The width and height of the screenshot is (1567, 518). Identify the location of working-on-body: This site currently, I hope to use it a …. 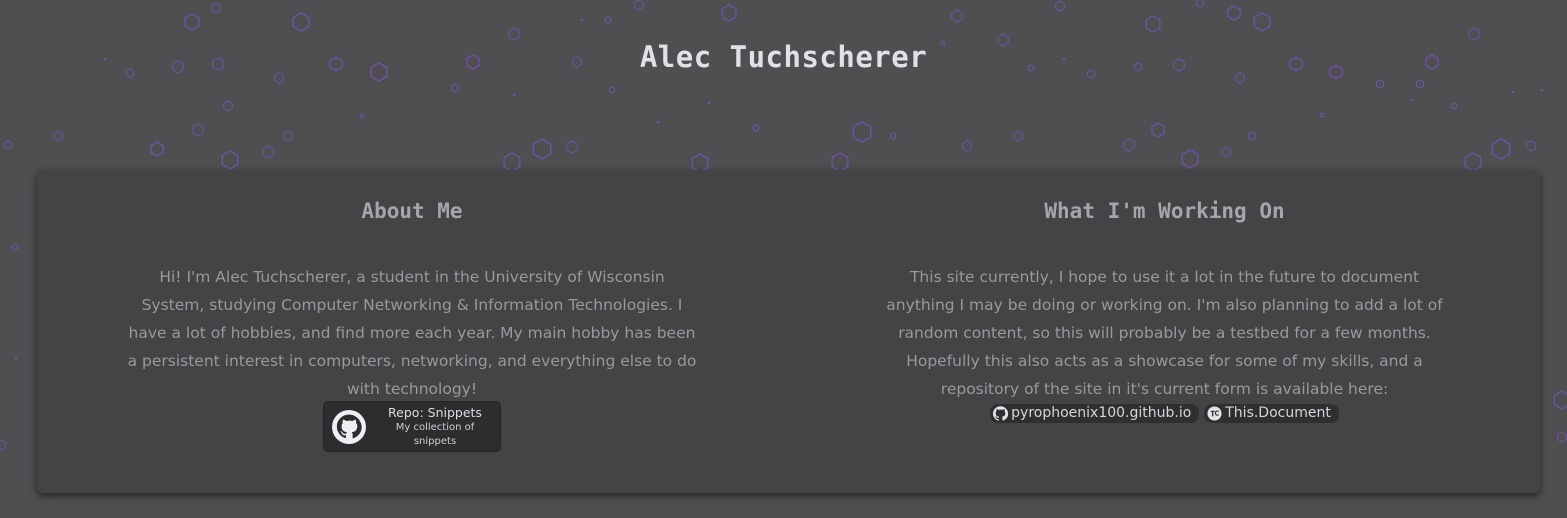
(1164, 333).